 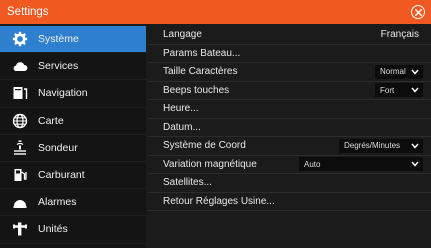 What do you see at coordinates (289, 35) in the screenshot?
I see `setting-langage: Langage Français` at bounding box center [289, 35].